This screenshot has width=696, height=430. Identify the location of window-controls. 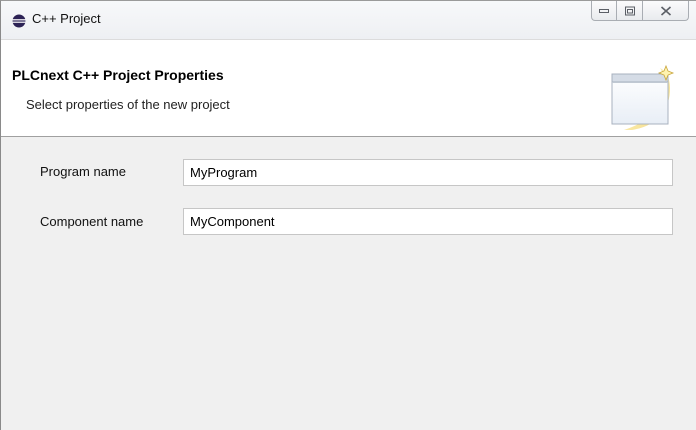
(640, 12).